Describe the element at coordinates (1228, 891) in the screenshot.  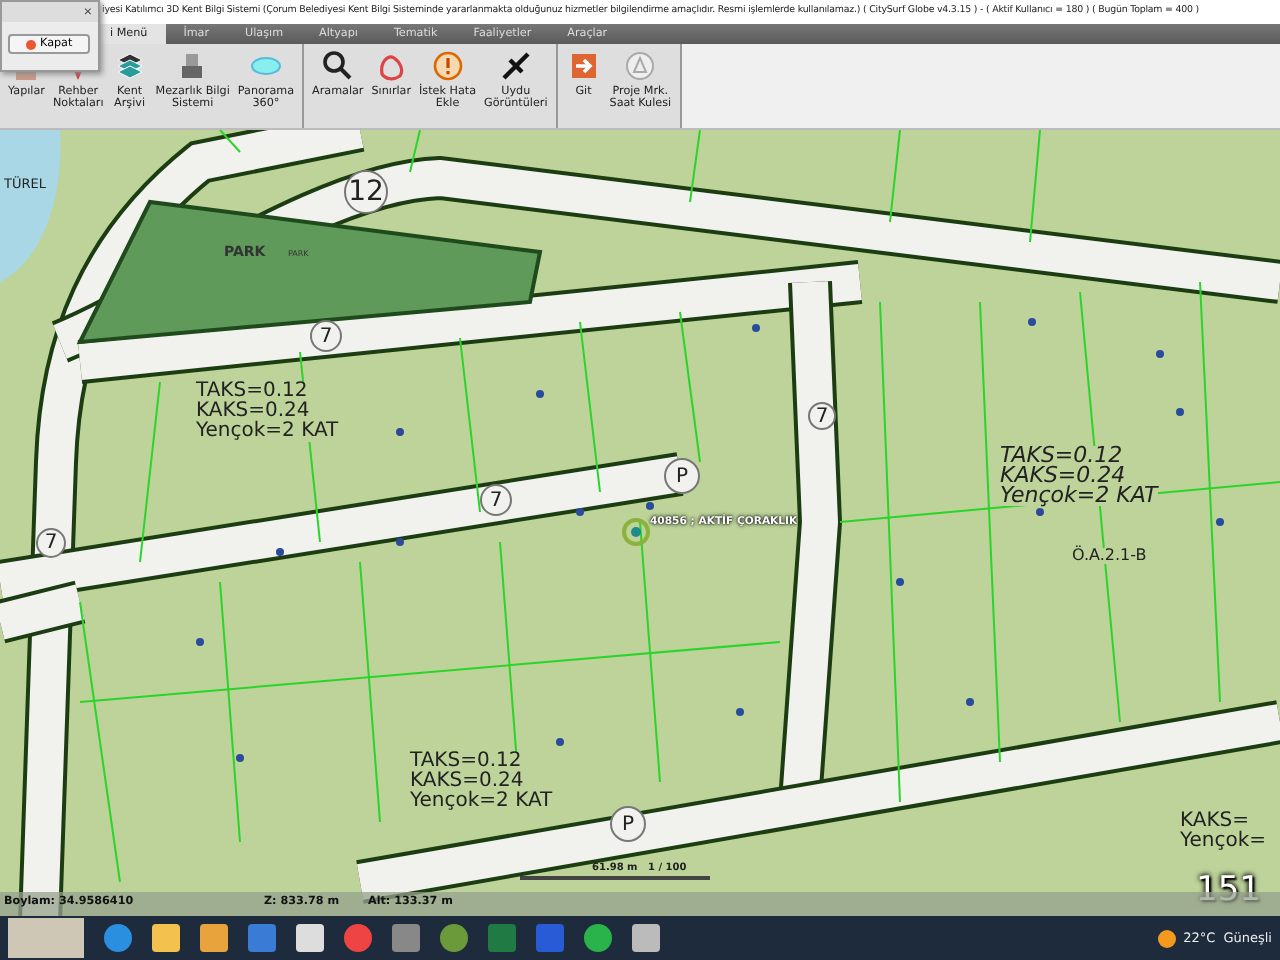
I see `frame-counter: 151` at that location.